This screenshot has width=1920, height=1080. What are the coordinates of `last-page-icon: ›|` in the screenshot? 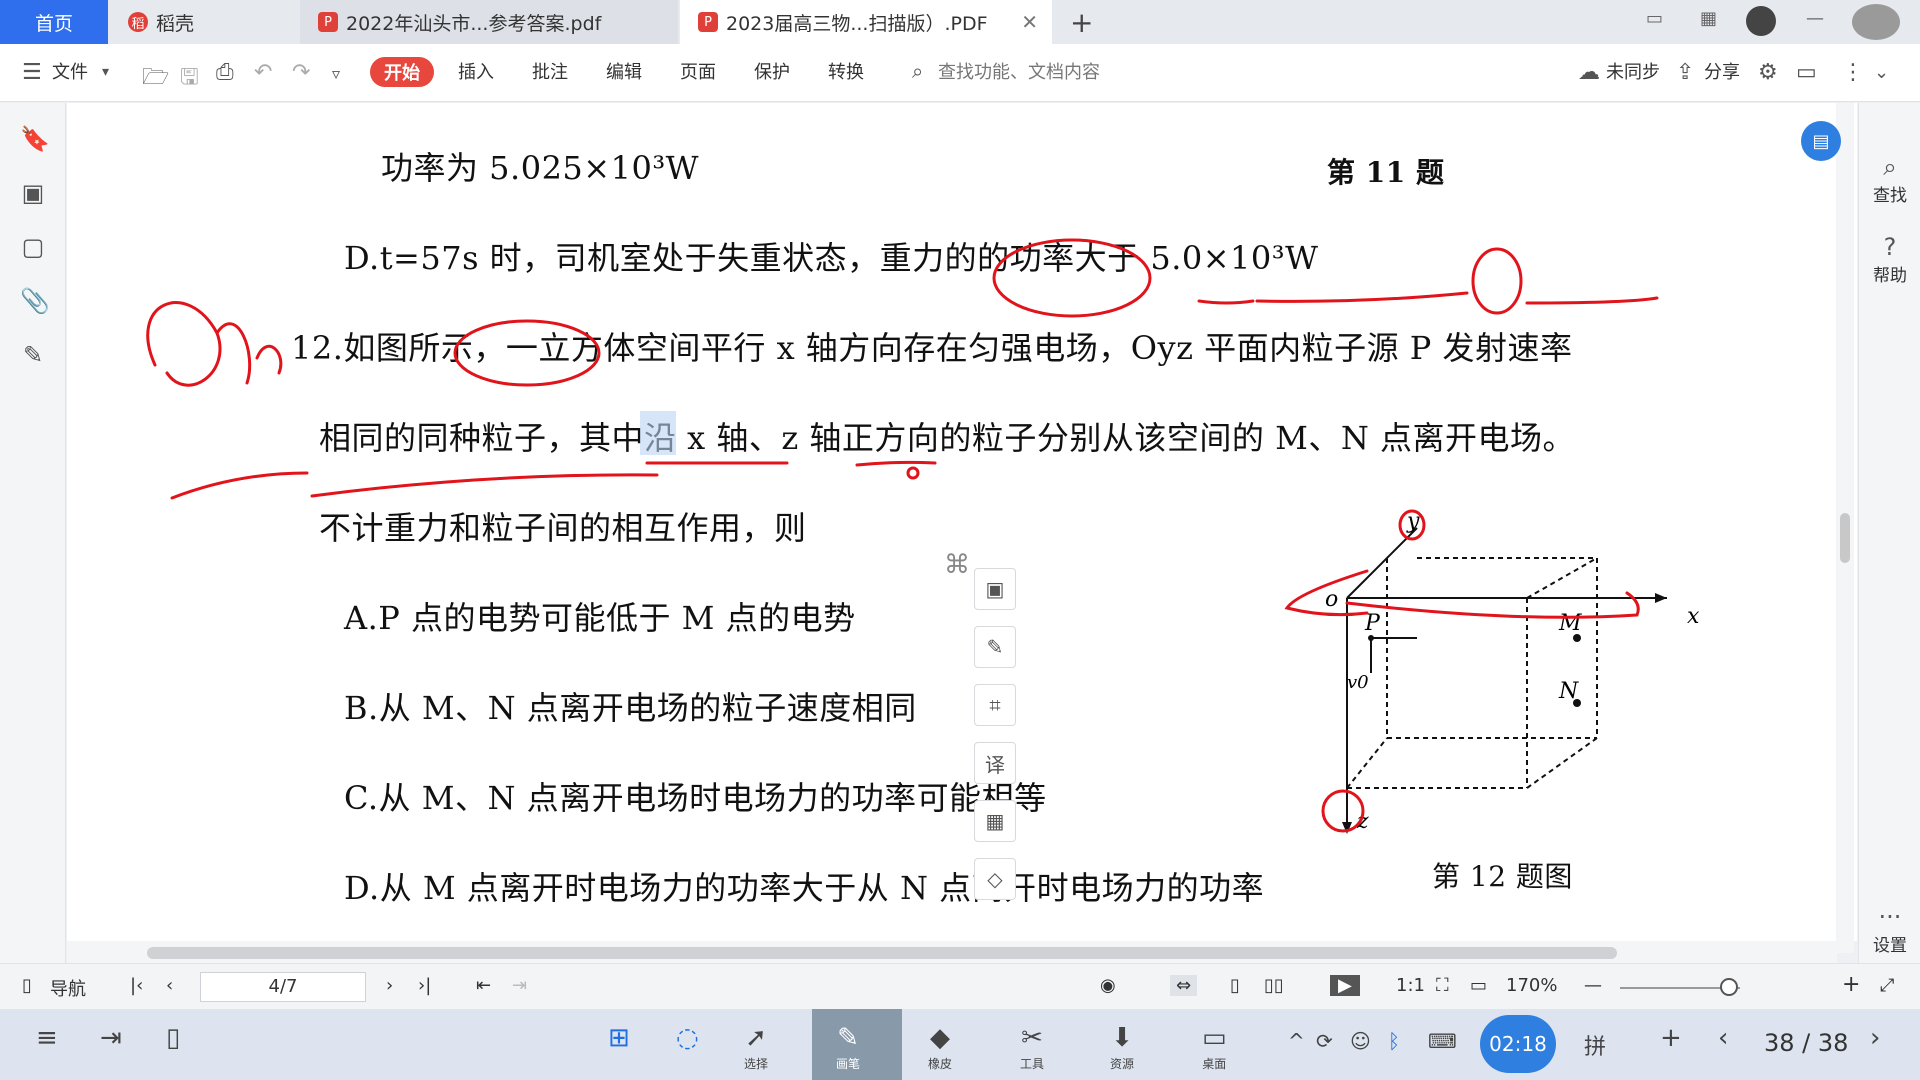 It's located at (424, 985).